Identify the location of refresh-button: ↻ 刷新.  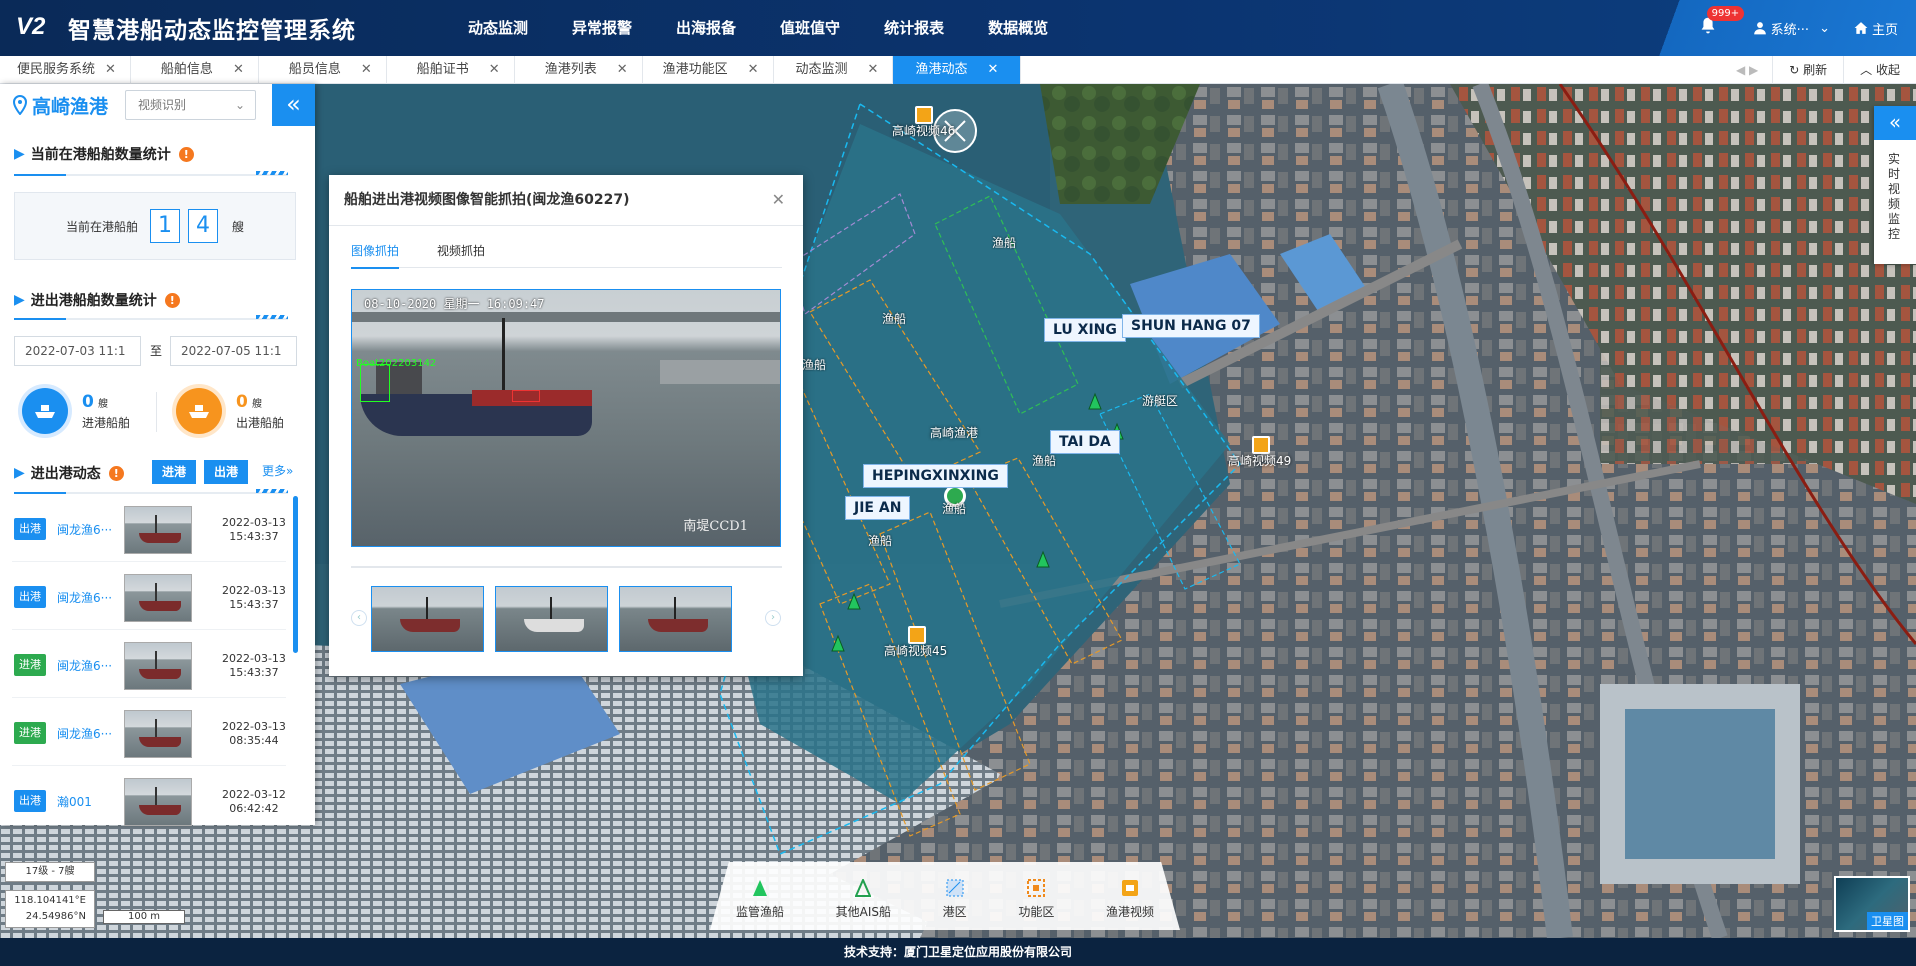
(1807, 70).